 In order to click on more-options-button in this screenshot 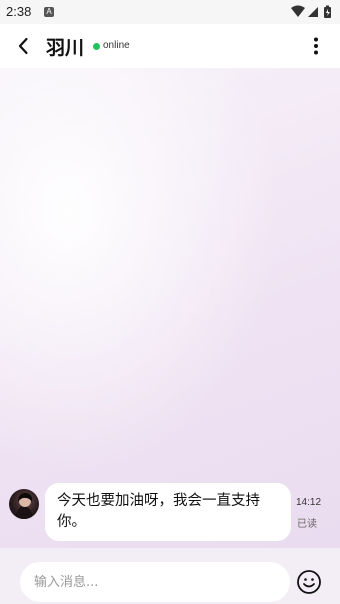, I will do `click(316, 46)`.